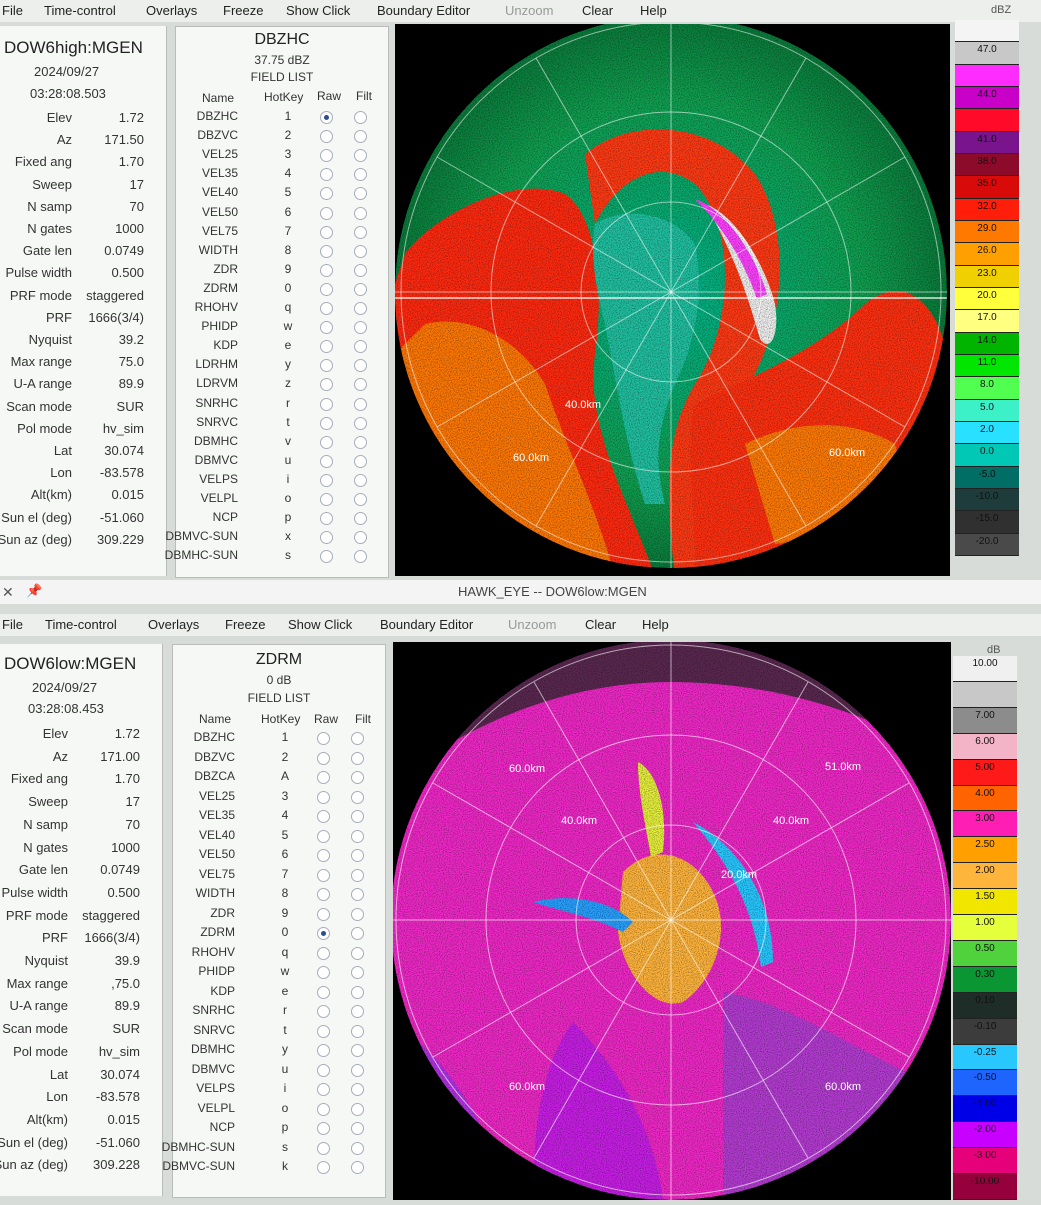  I want to click on field-row: VEL35 4, so click(279, 817).